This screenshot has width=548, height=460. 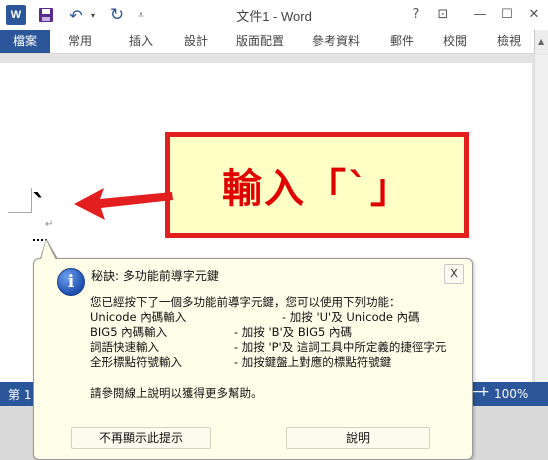 I want to click on tooltip-close-button: X, so click(x=454, y=274).